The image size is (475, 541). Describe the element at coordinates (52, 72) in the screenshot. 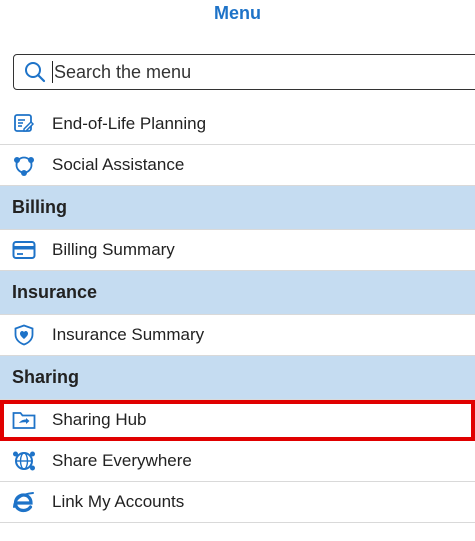

I see `text-caret` at that location.